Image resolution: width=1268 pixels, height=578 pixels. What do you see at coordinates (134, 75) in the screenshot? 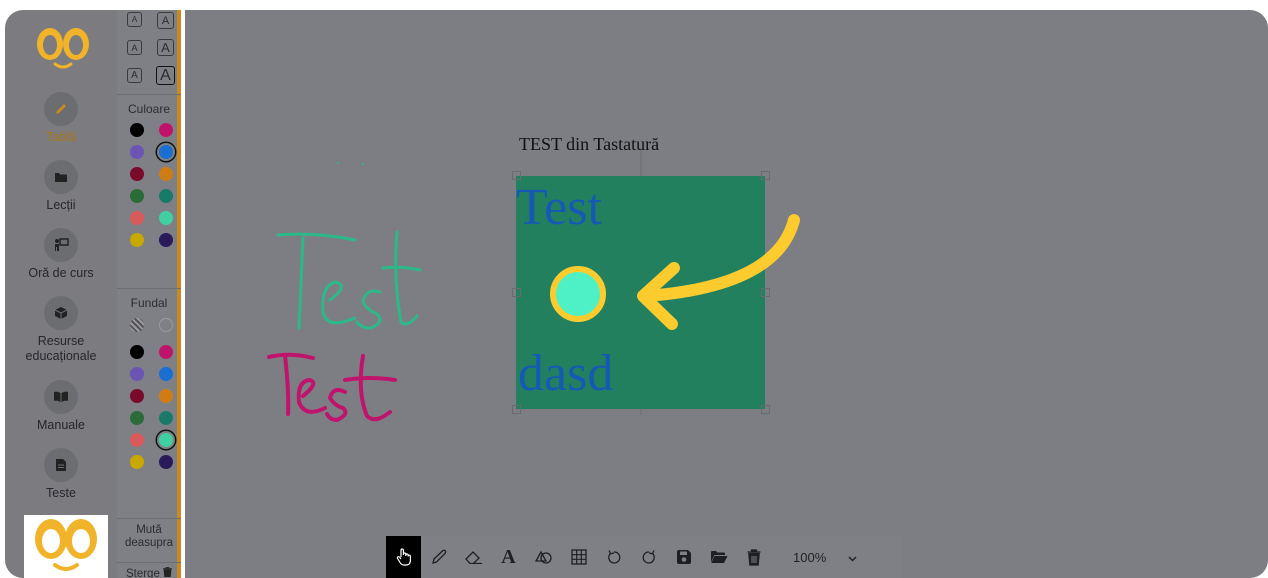
I see `text-size-large-button: A` at bounding box center [134, 75].